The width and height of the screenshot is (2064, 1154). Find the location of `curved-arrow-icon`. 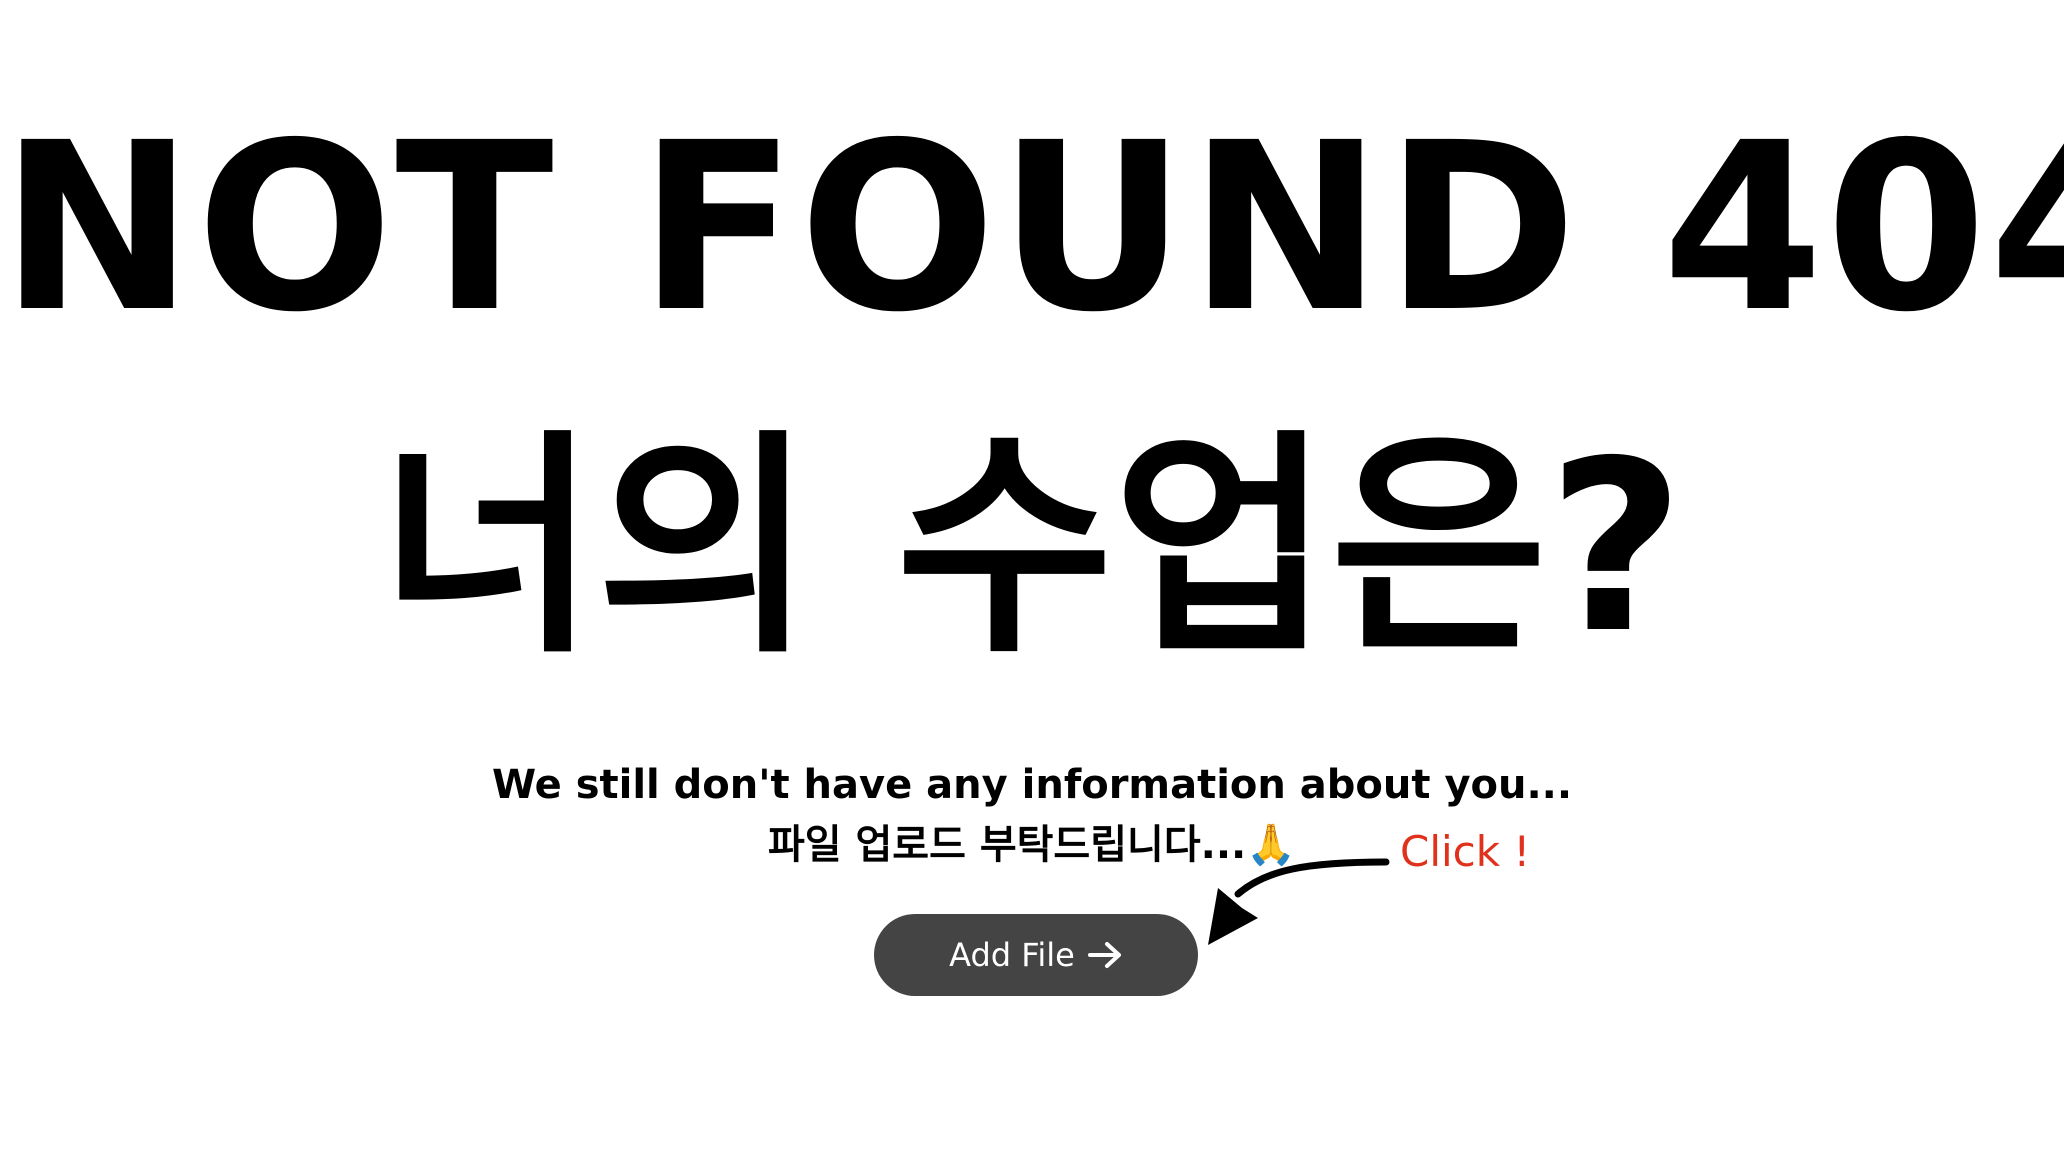

curved-arrow-icon is located at coordinates (1299, 901).